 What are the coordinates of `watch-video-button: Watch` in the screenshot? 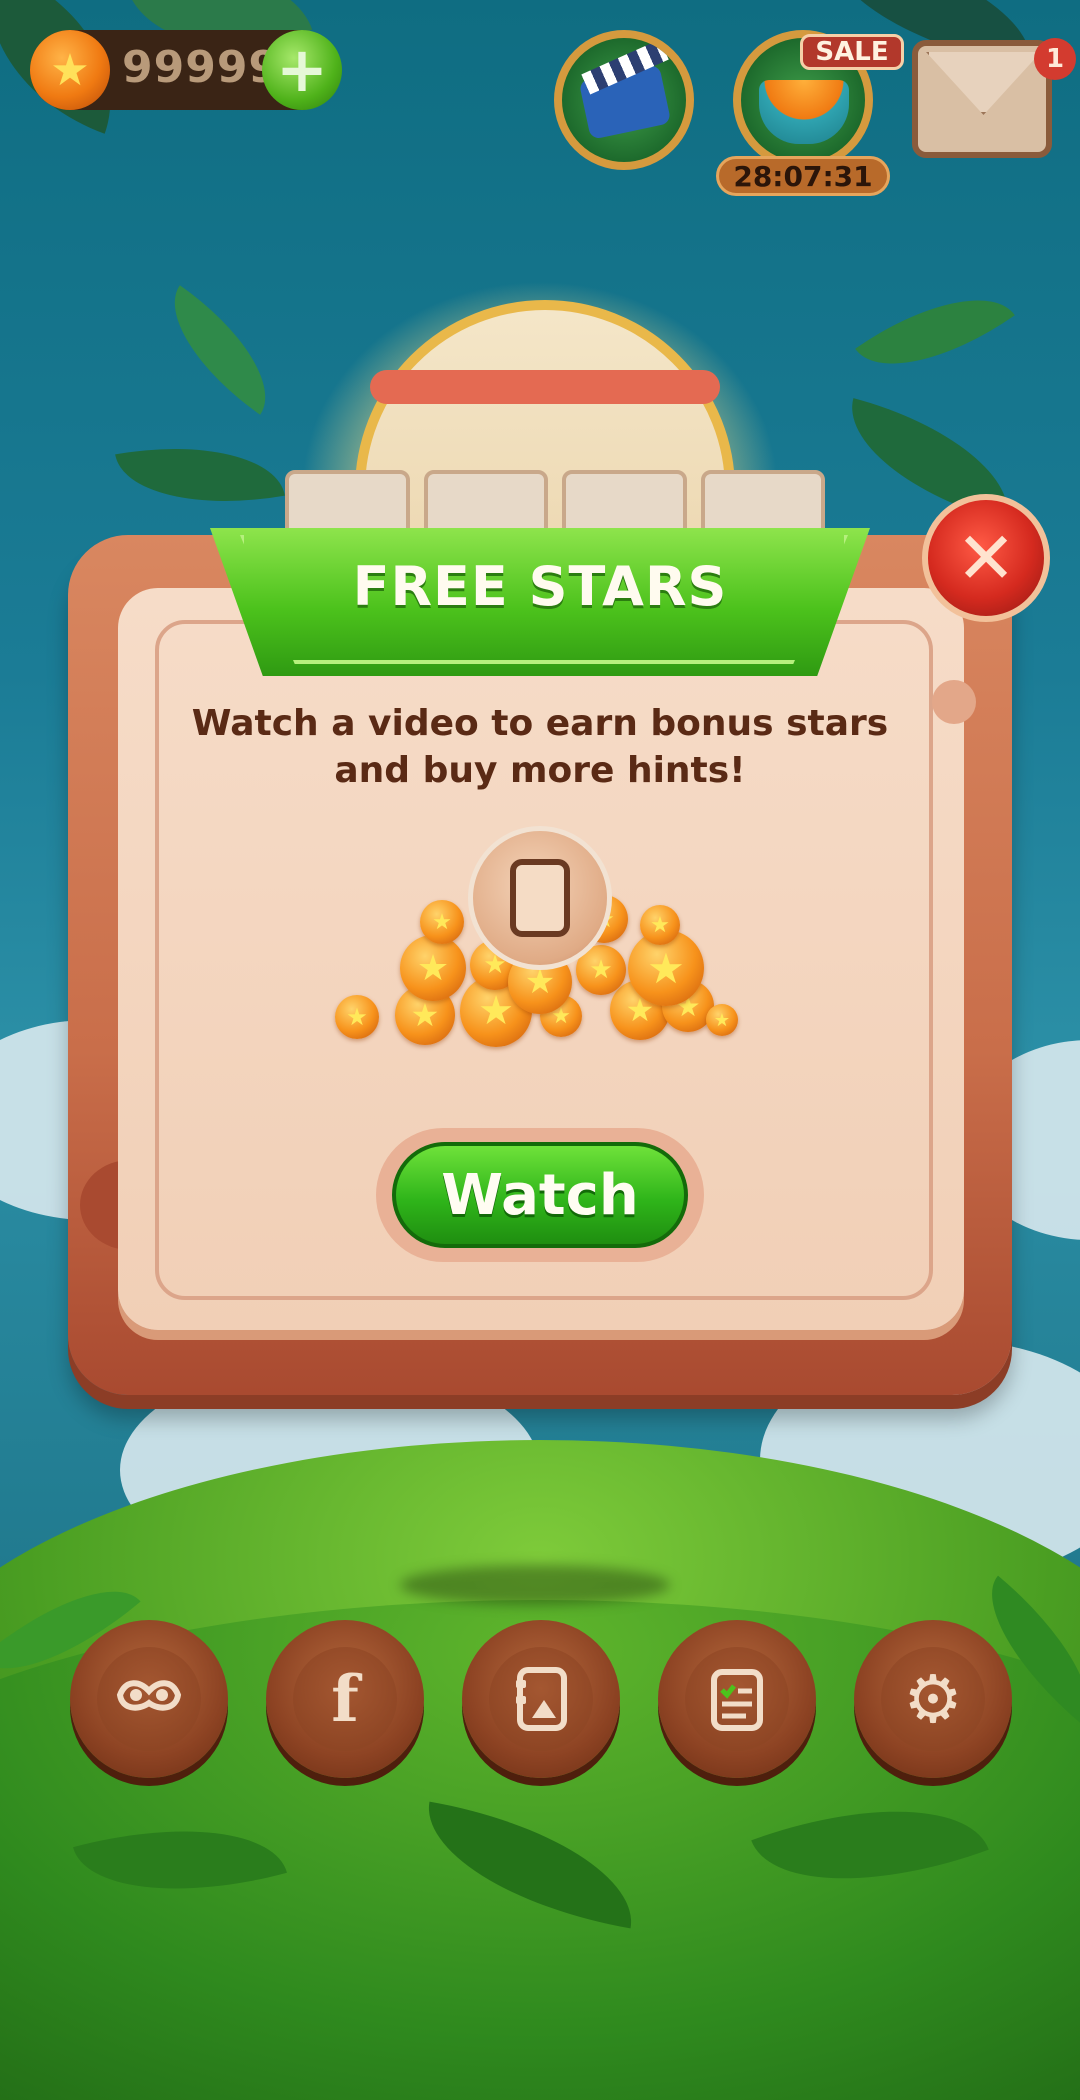 It's located at (540, 1195).